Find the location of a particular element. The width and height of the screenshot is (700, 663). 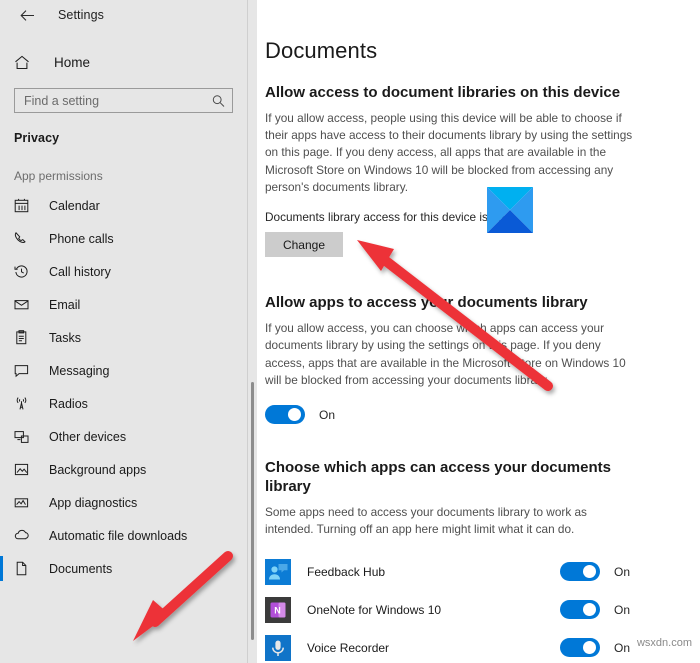

sidebar-item-messaging: Messaging is located at coordinates (128, 370).